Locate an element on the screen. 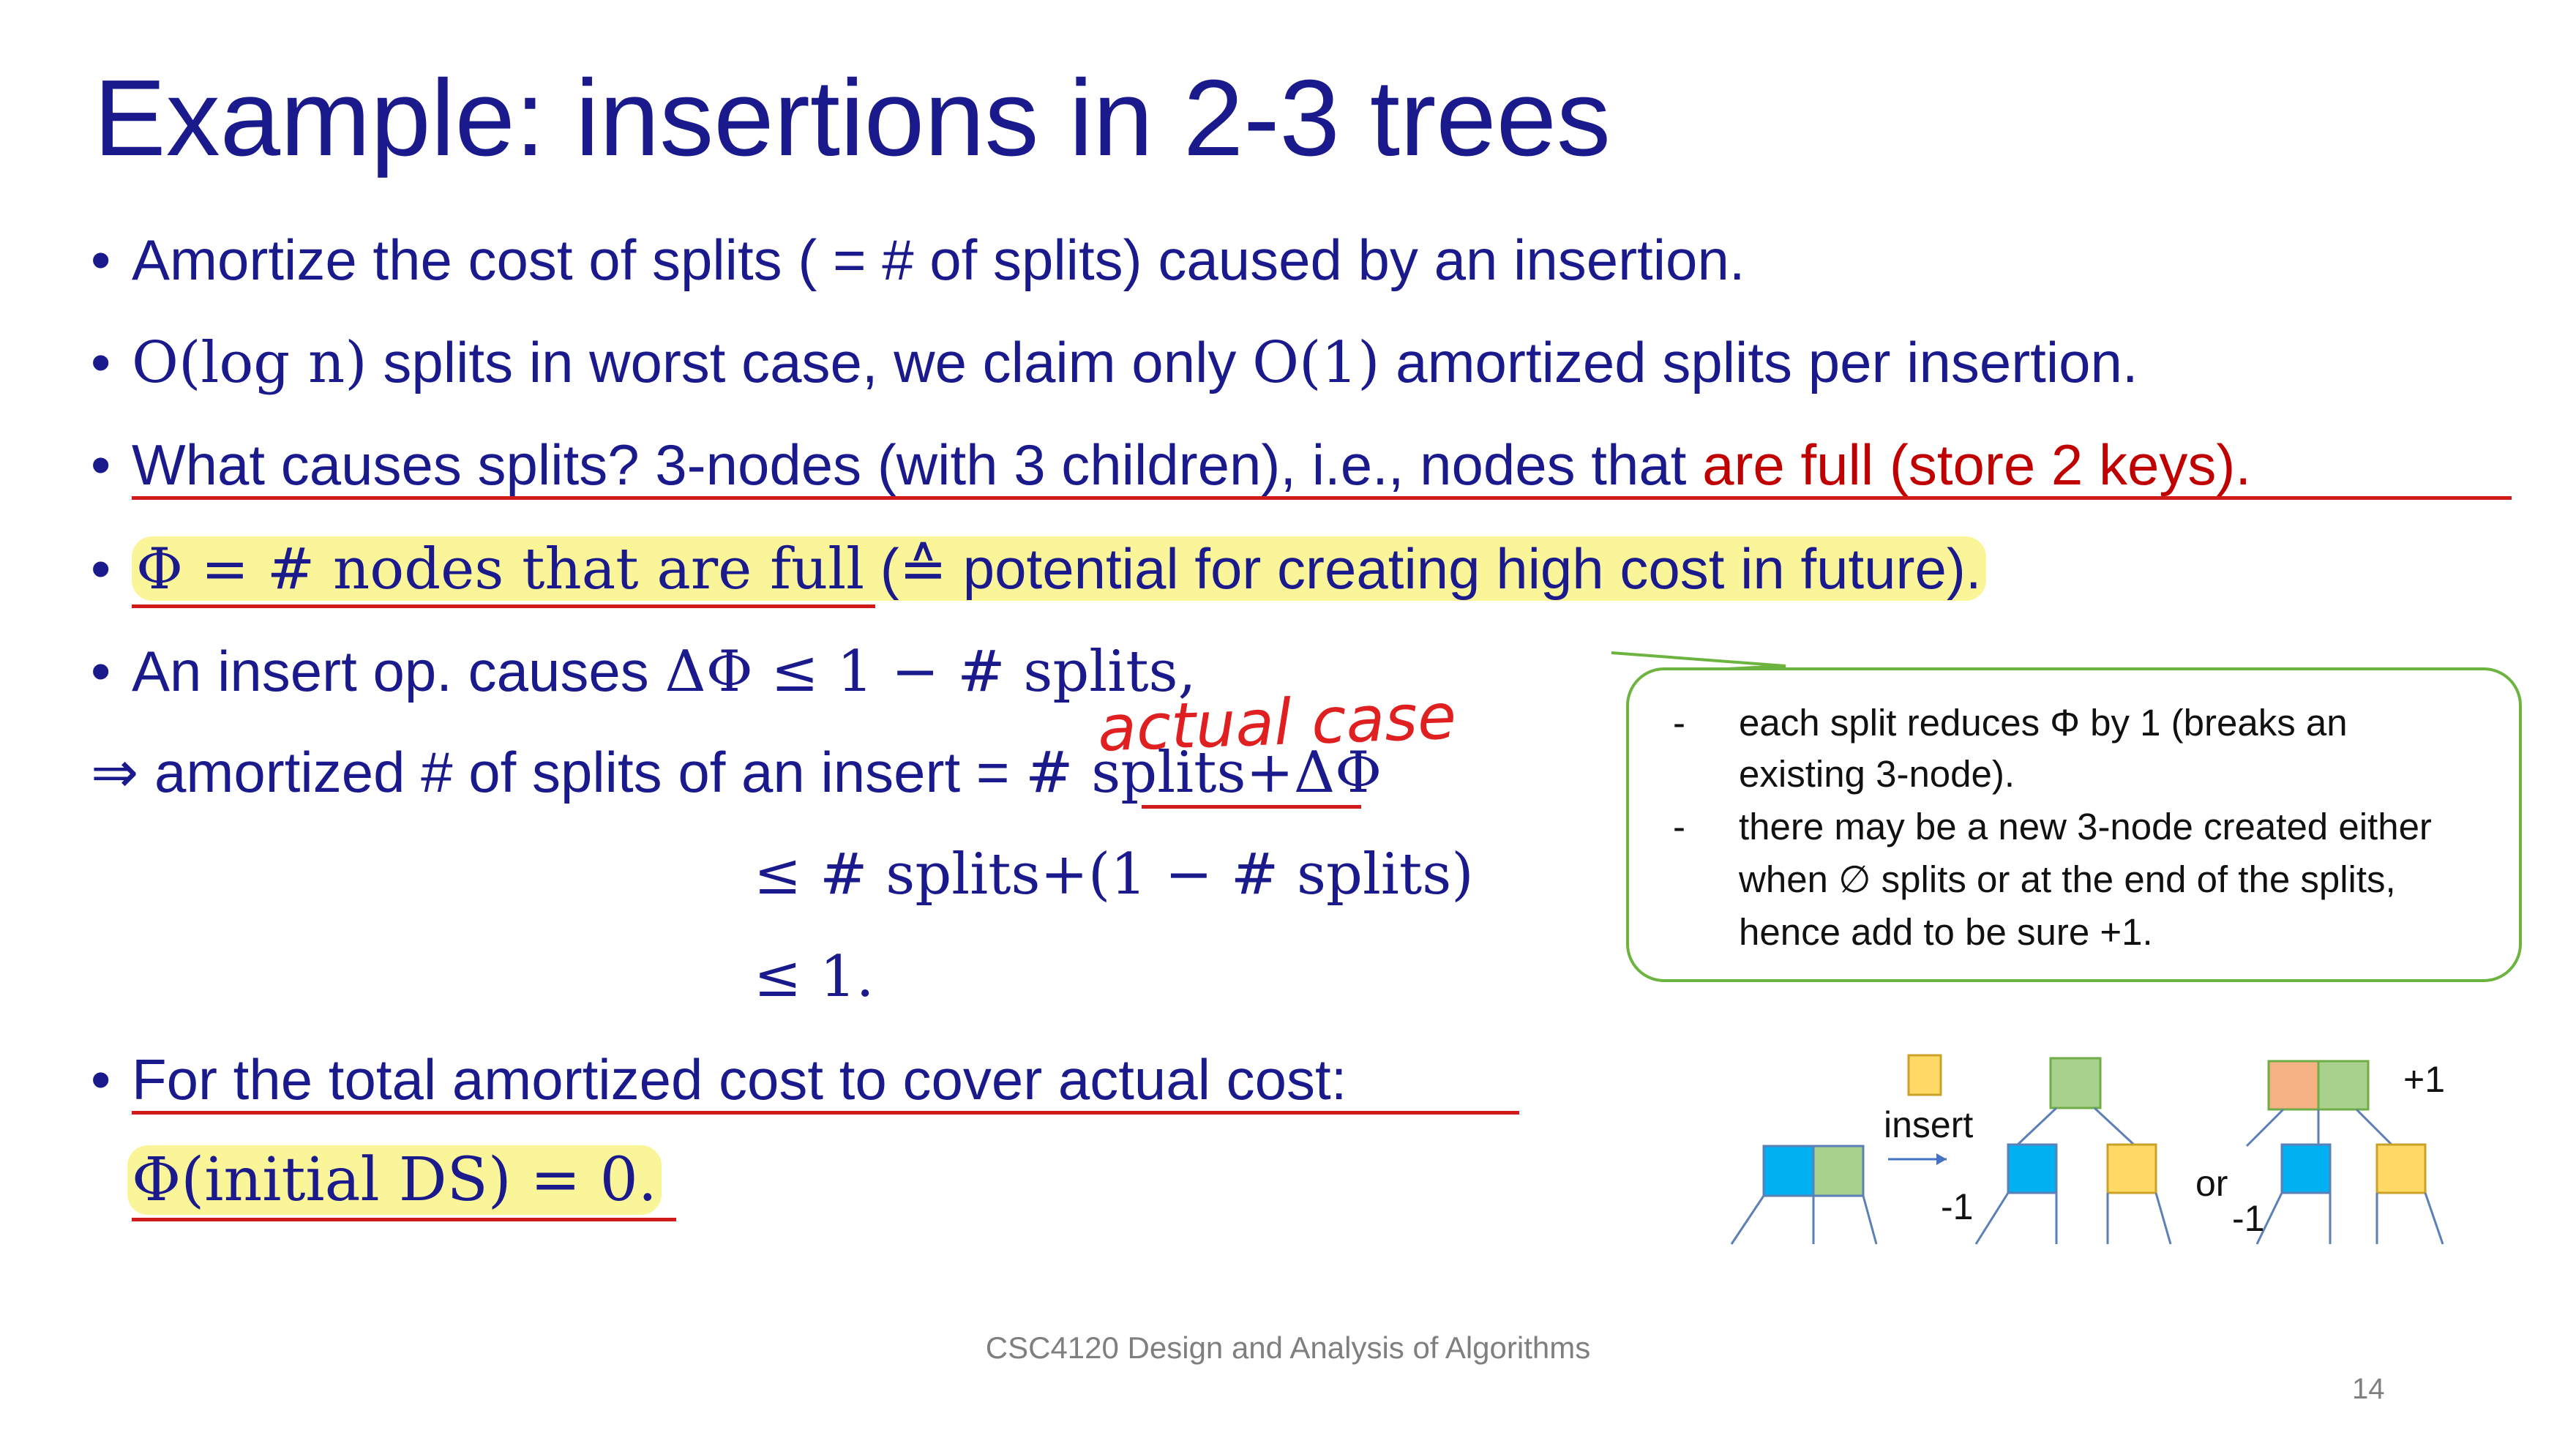  slide-title: Example: insertions in 2-3 trees is located at coordinates (852, 118).